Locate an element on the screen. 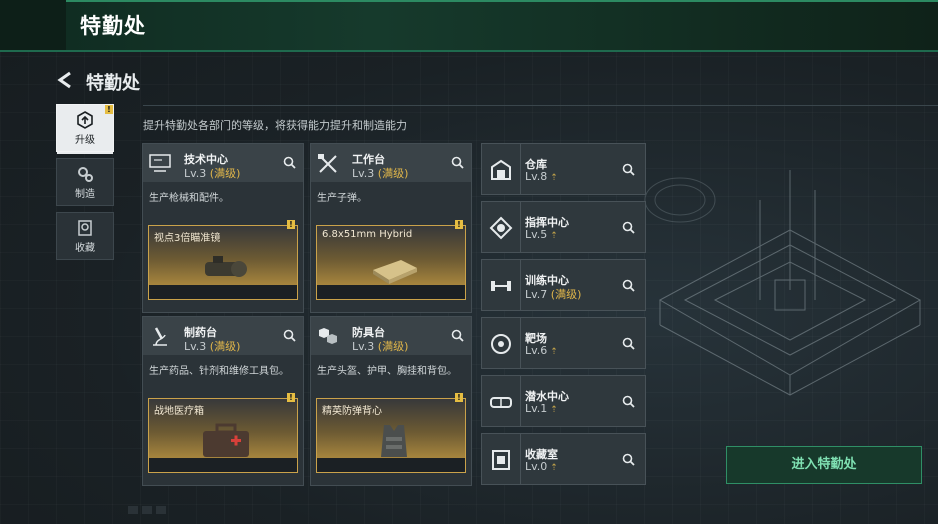 Image resolution: width=938 pixels, height=524 pixels. armor-parts-icon is located at coordinates (328, 336).